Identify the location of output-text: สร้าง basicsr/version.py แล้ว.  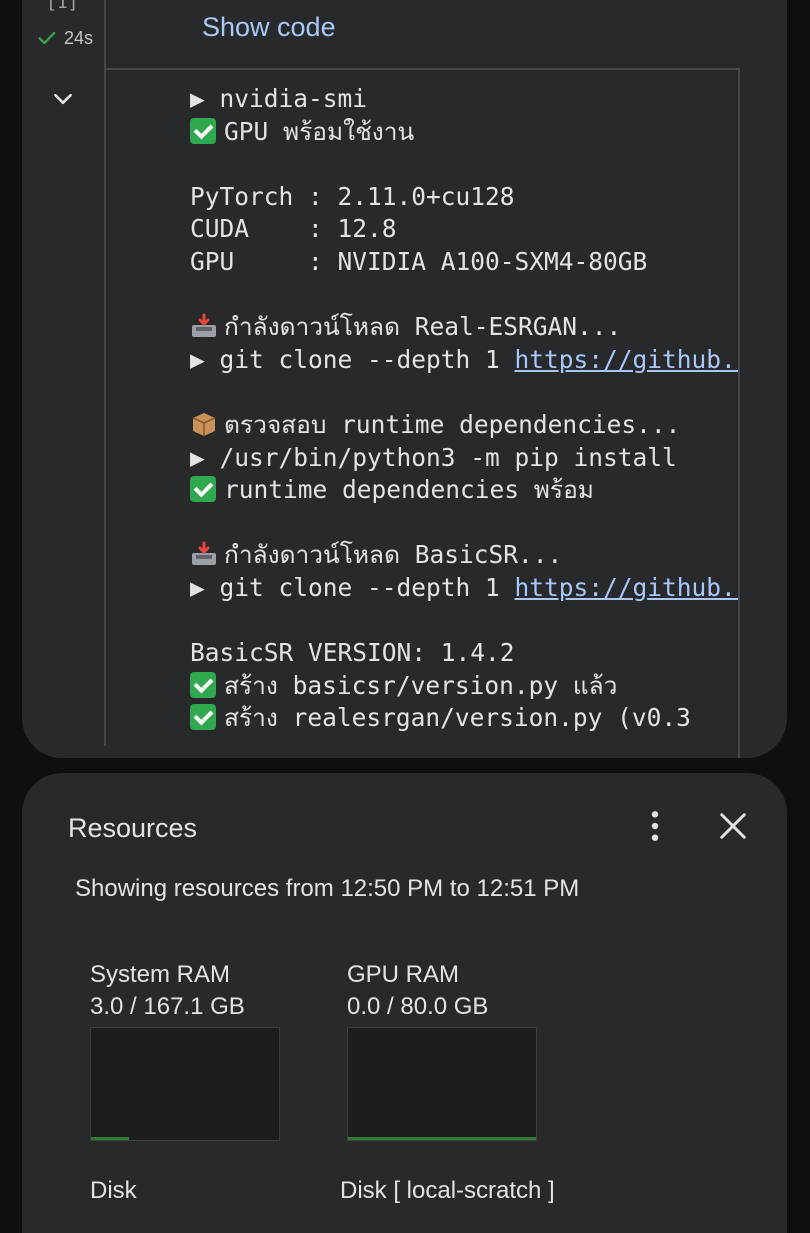
(421, 685).